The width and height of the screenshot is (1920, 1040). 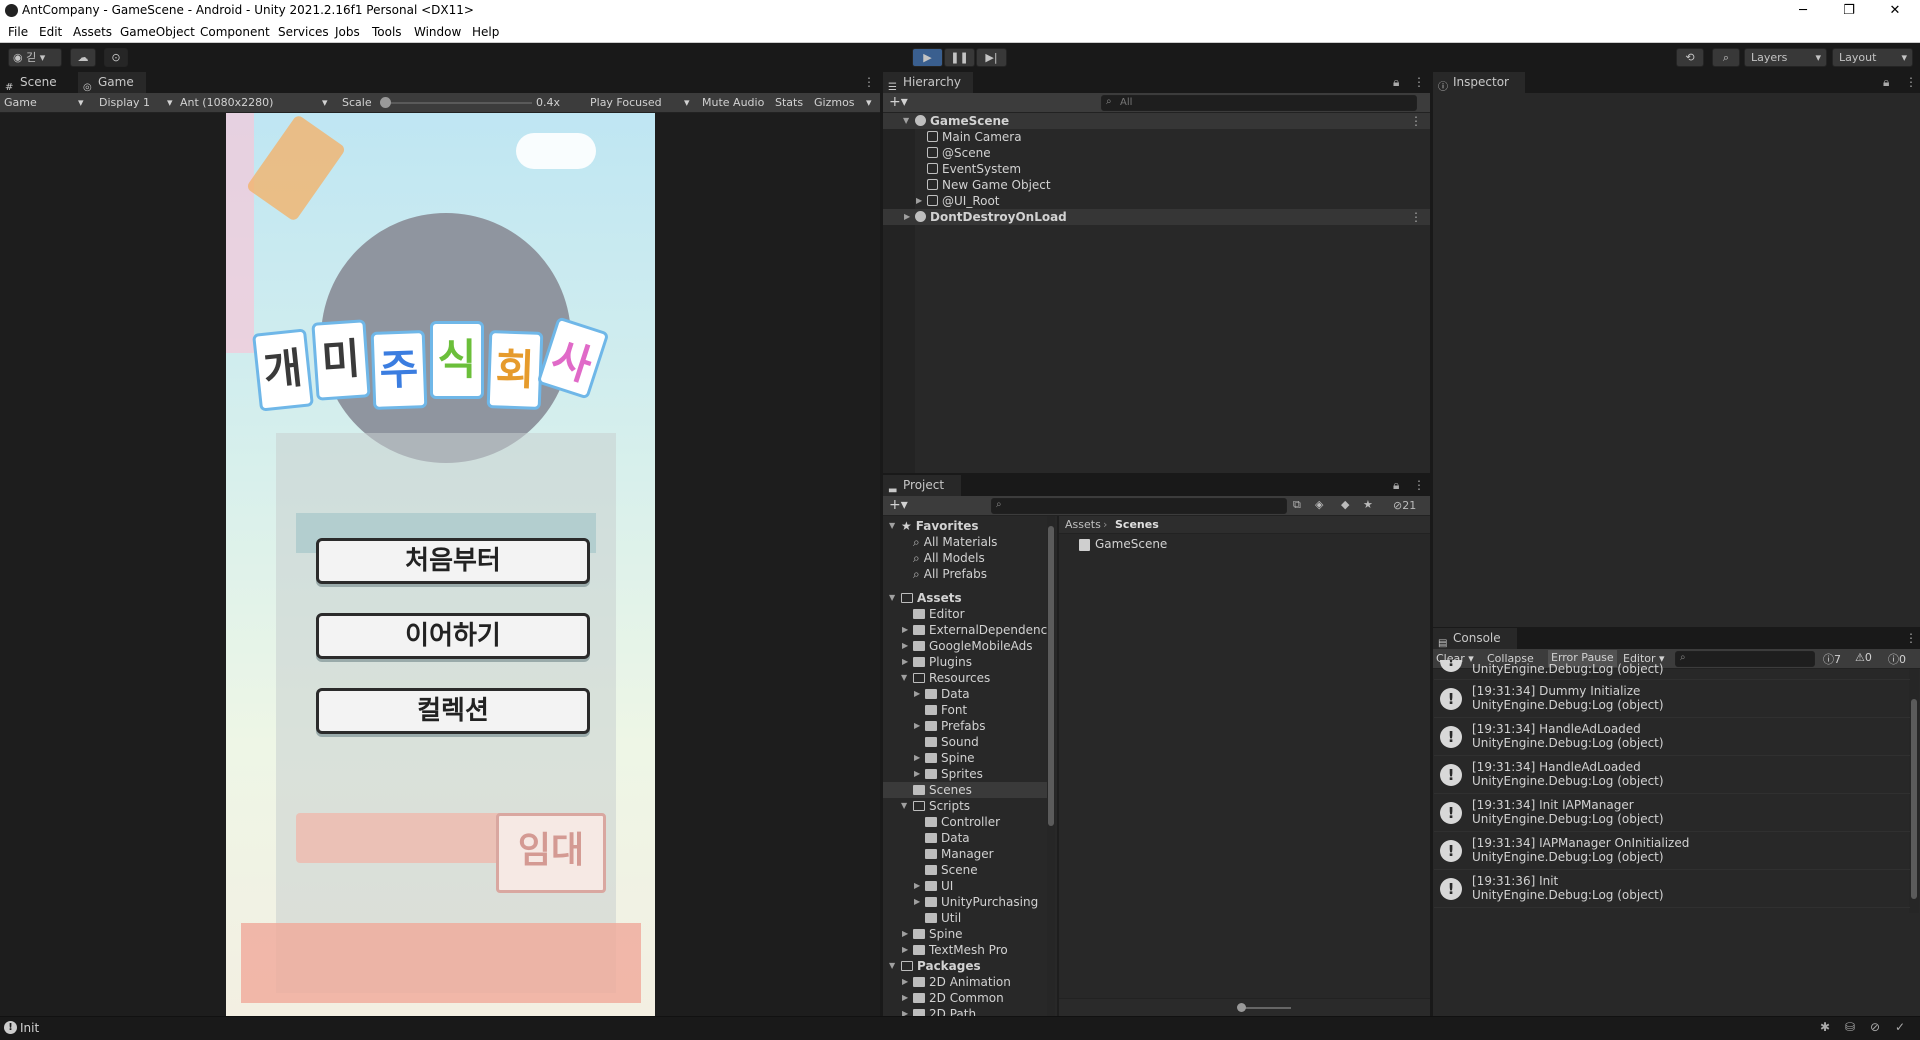 What do you see at coordinates (453, 636) in the screenshot?
I see `continue-button: 이어하기` at bounding box center [453, 636].